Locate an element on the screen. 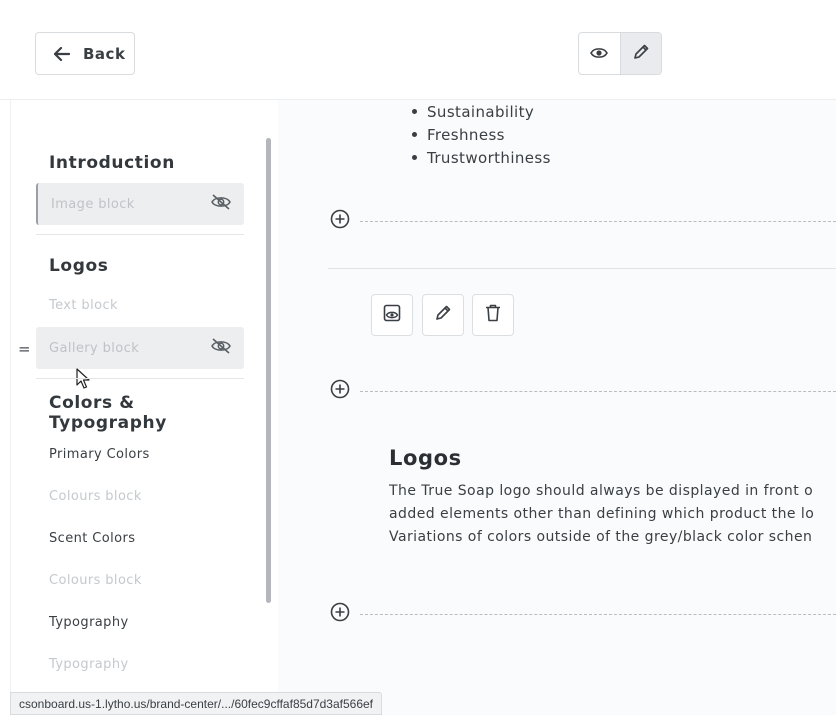 The image size is (836, 715). sidebar-item-image-block: Image block is located at coordinates (140, 204).